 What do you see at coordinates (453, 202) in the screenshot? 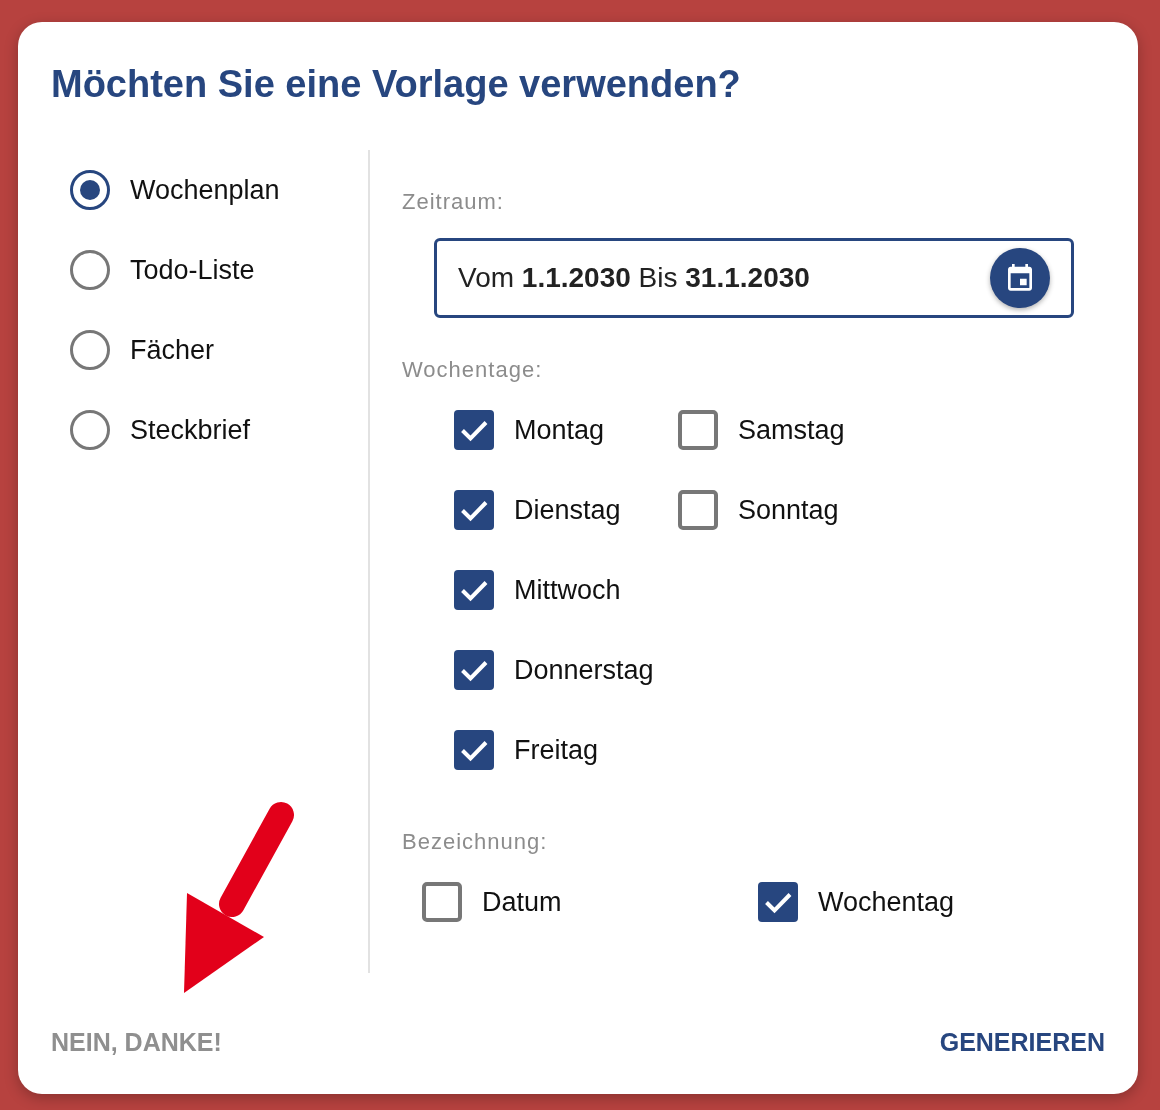
I see `section-label: Zeitraum:` at bounding box center [453, 202].